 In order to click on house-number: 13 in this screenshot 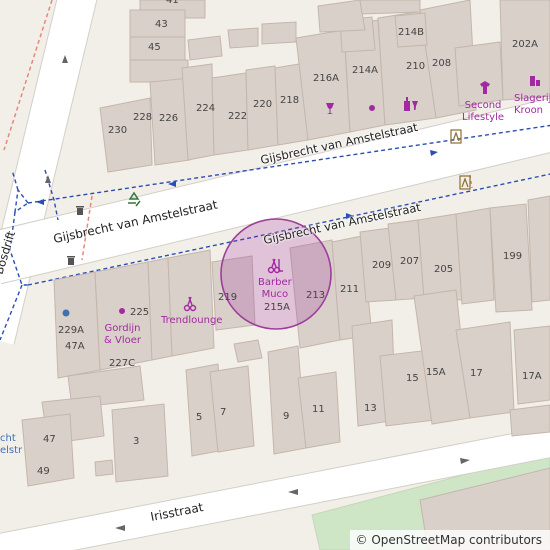, I will do `click(370, 408)`.